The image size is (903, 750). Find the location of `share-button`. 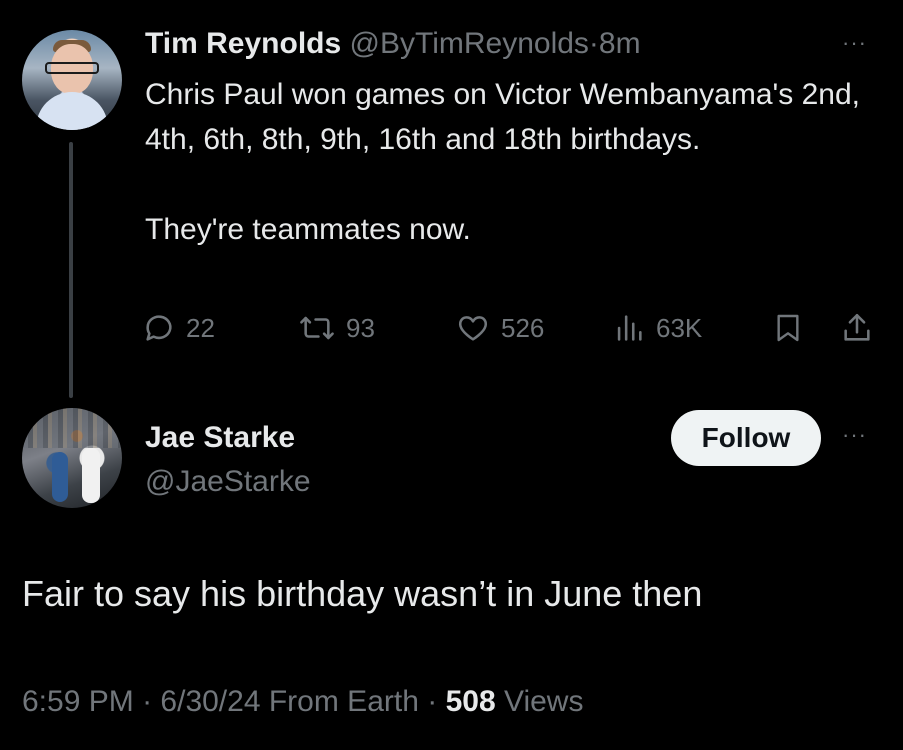

share-button is located at coordinates (857, 328).